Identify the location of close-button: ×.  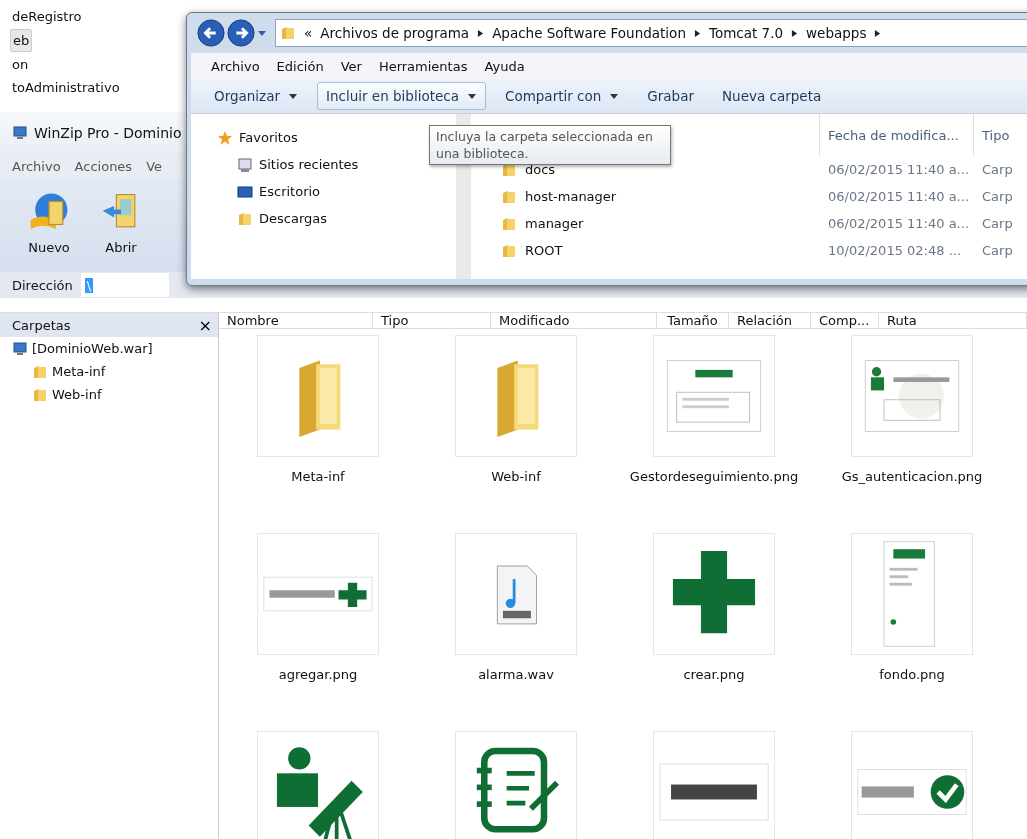
(205, 325).